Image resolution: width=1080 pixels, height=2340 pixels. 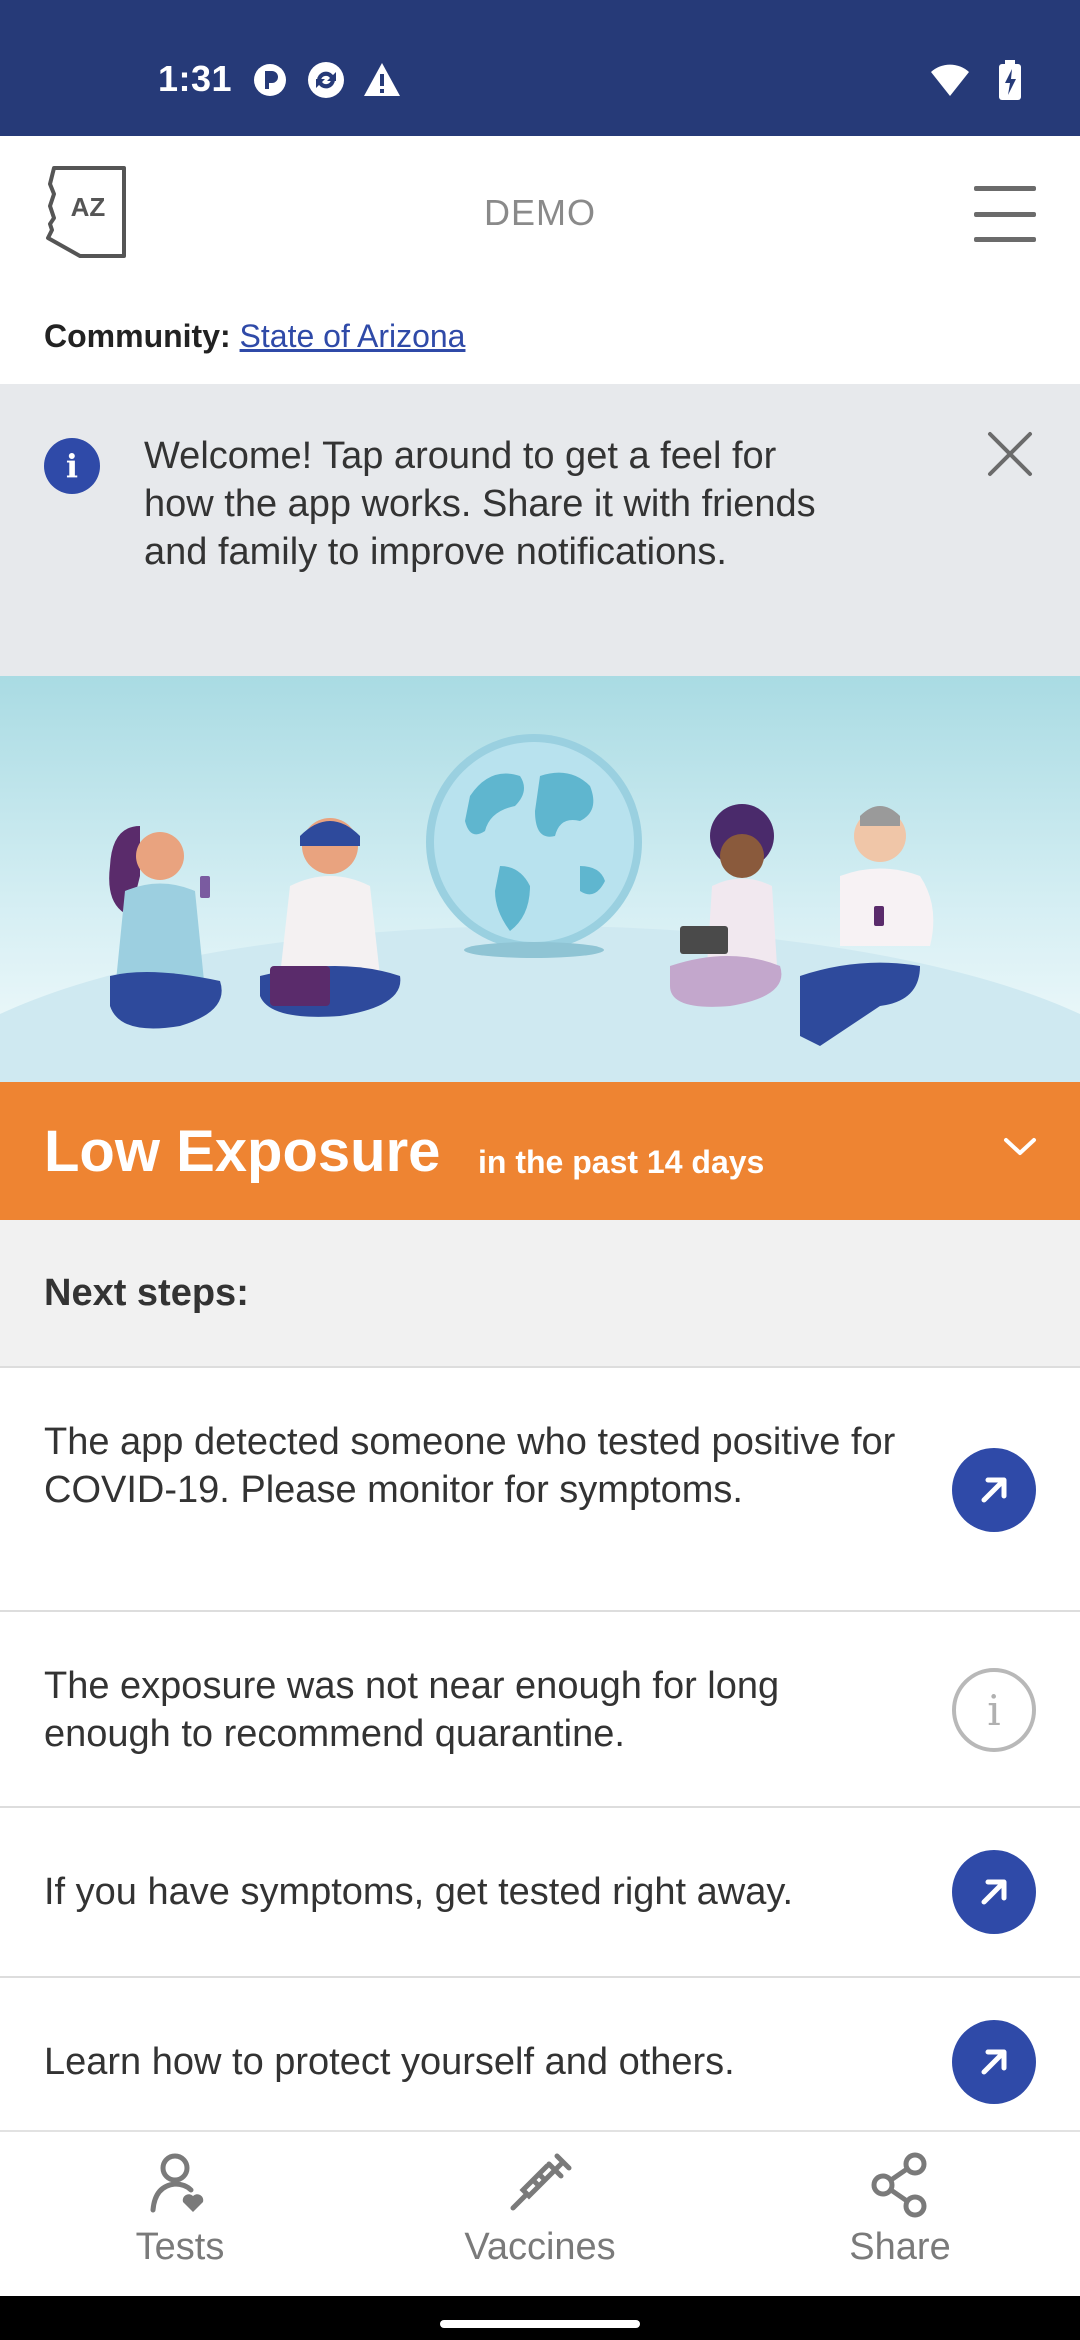 I want to click on bottom-navigation: Tests Vaccines Share, so click(x=540, y=2213).